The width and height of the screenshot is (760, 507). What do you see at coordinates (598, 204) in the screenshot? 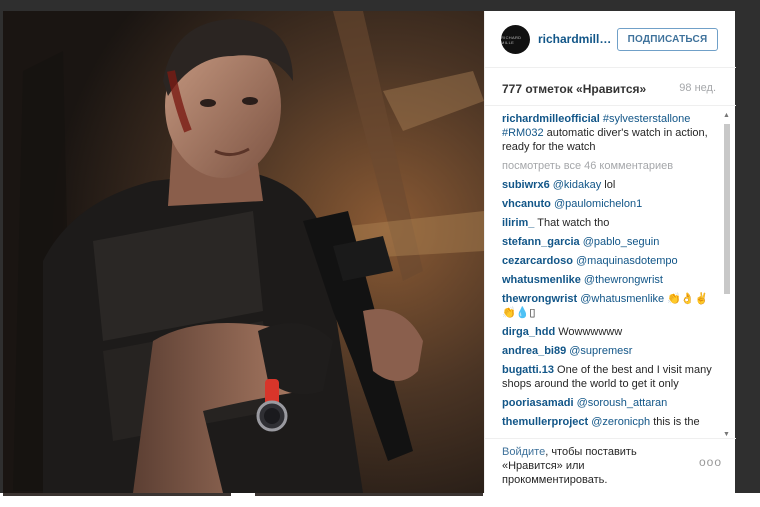
I see `comment-mention: @paulomichelon1` at bounding box center [598, 204].